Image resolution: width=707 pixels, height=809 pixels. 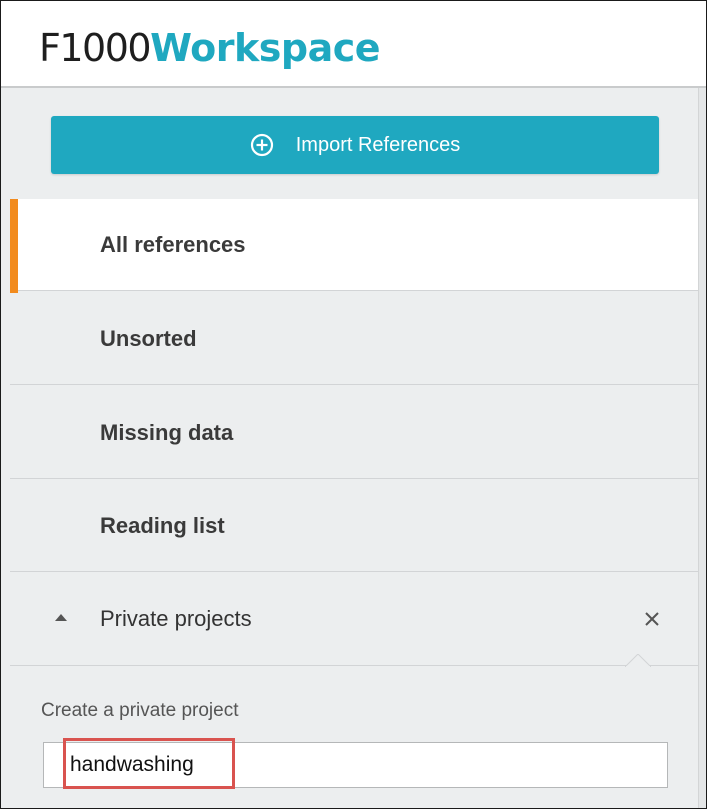 What do you see at coordinates (262, 145) in the screenshot?
I see `plus-circle-icon` at bounding box center [262, 145].